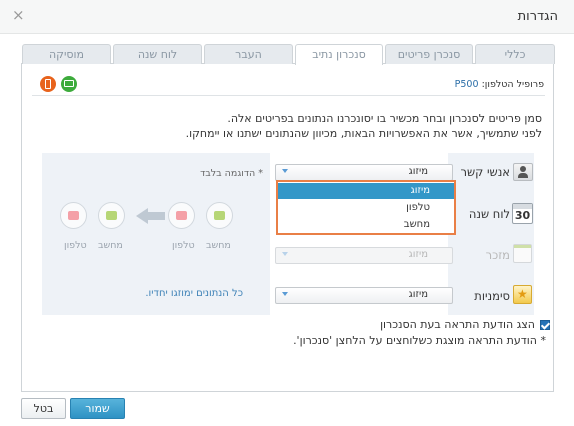 The image size is (574, 426). What do you see at coordinates (69, 84) in the screenshot?
I see `pc-icon` at bounding box center [69, 84].